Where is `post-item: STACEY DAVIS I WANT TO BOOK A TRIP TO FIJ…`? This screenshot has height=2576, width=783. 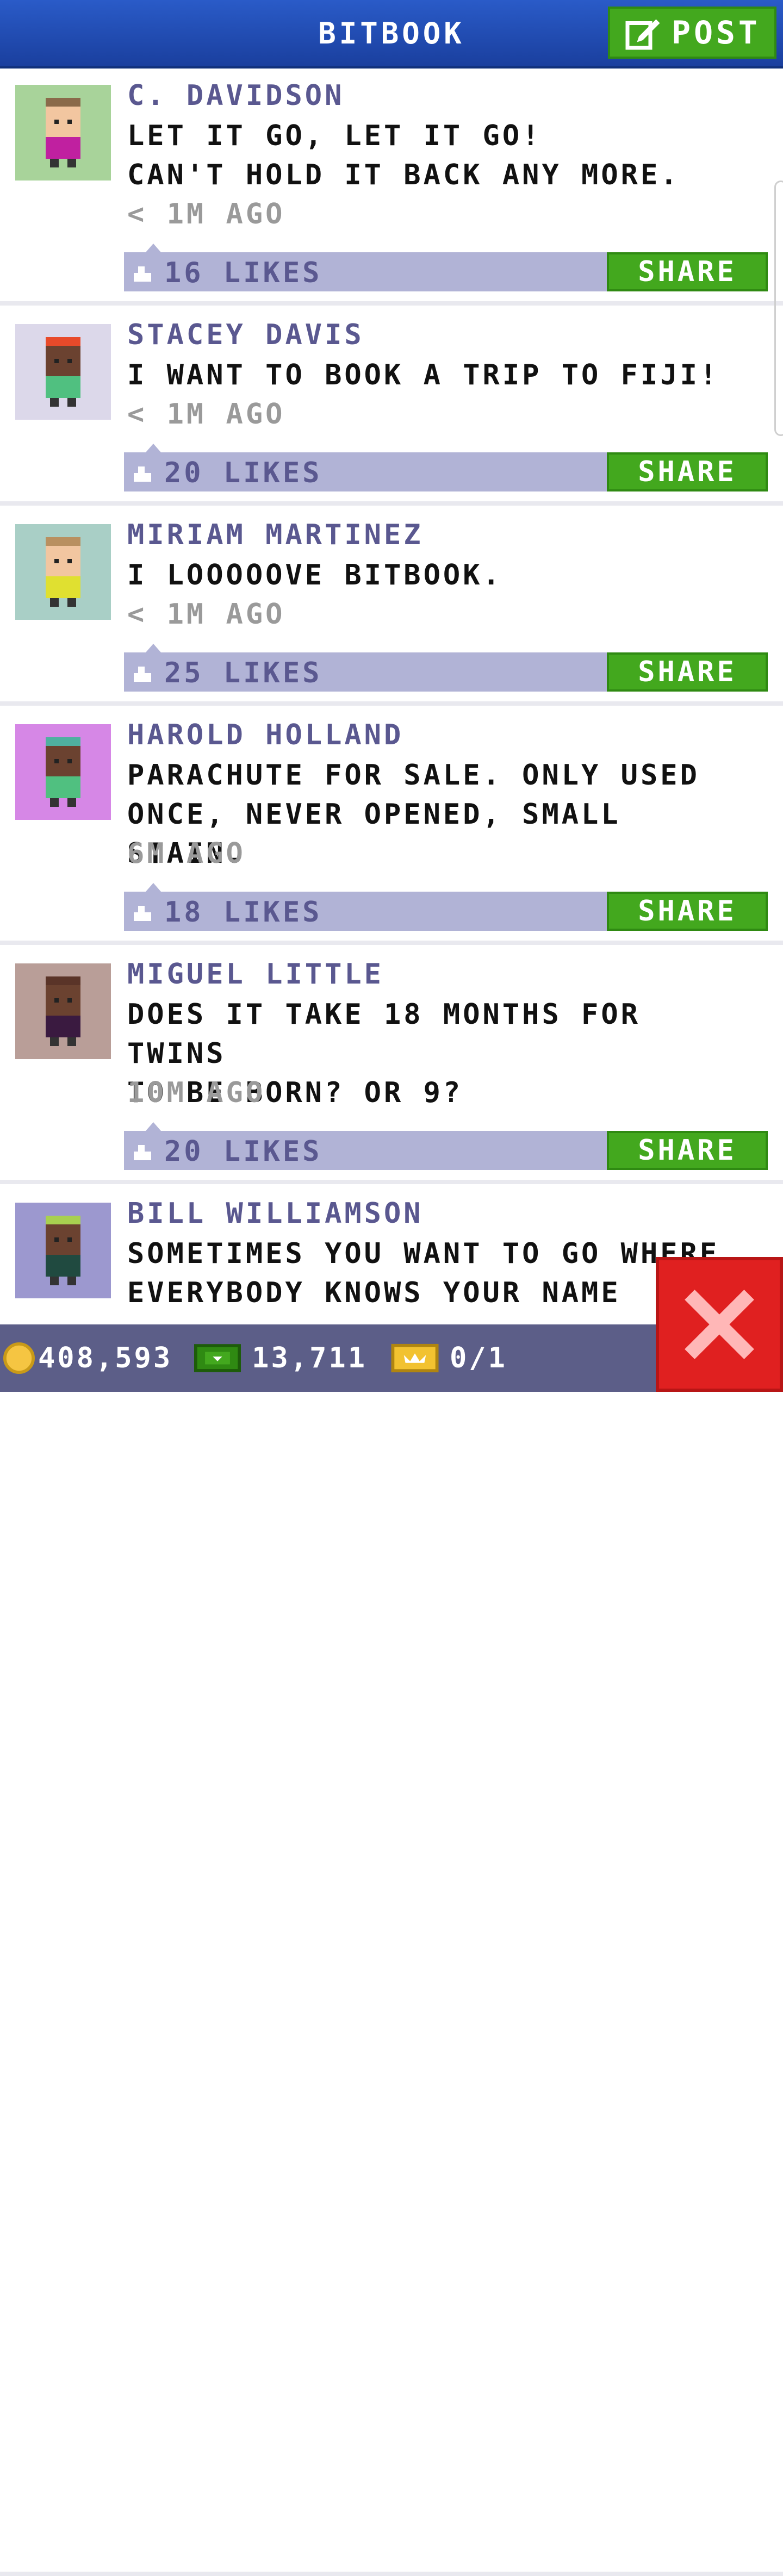
post-item: STACEY DAVIS I WANT TO BOOK A TRIP TO FIJ… is located at coordinates (391, 406).